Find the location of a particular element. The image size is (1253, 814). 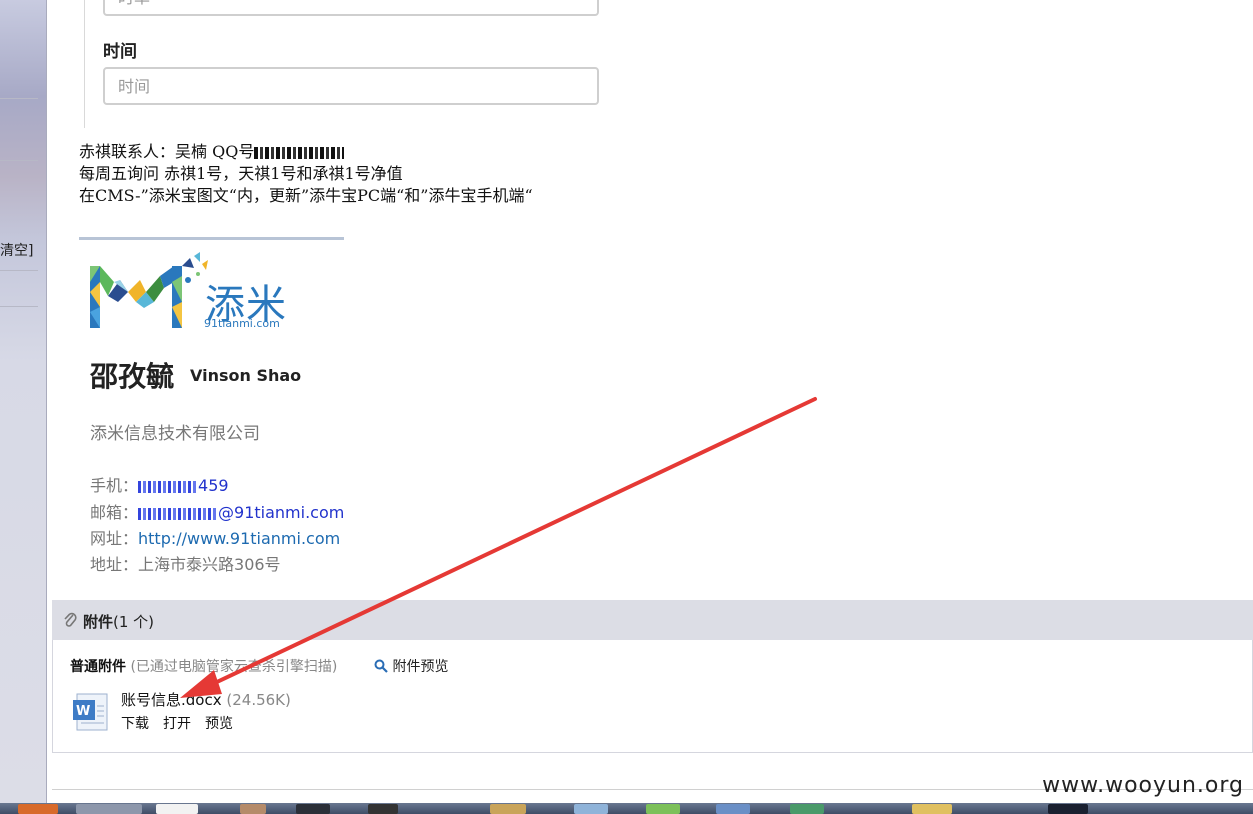

redacted-qq is located at coordinates (299, 152).